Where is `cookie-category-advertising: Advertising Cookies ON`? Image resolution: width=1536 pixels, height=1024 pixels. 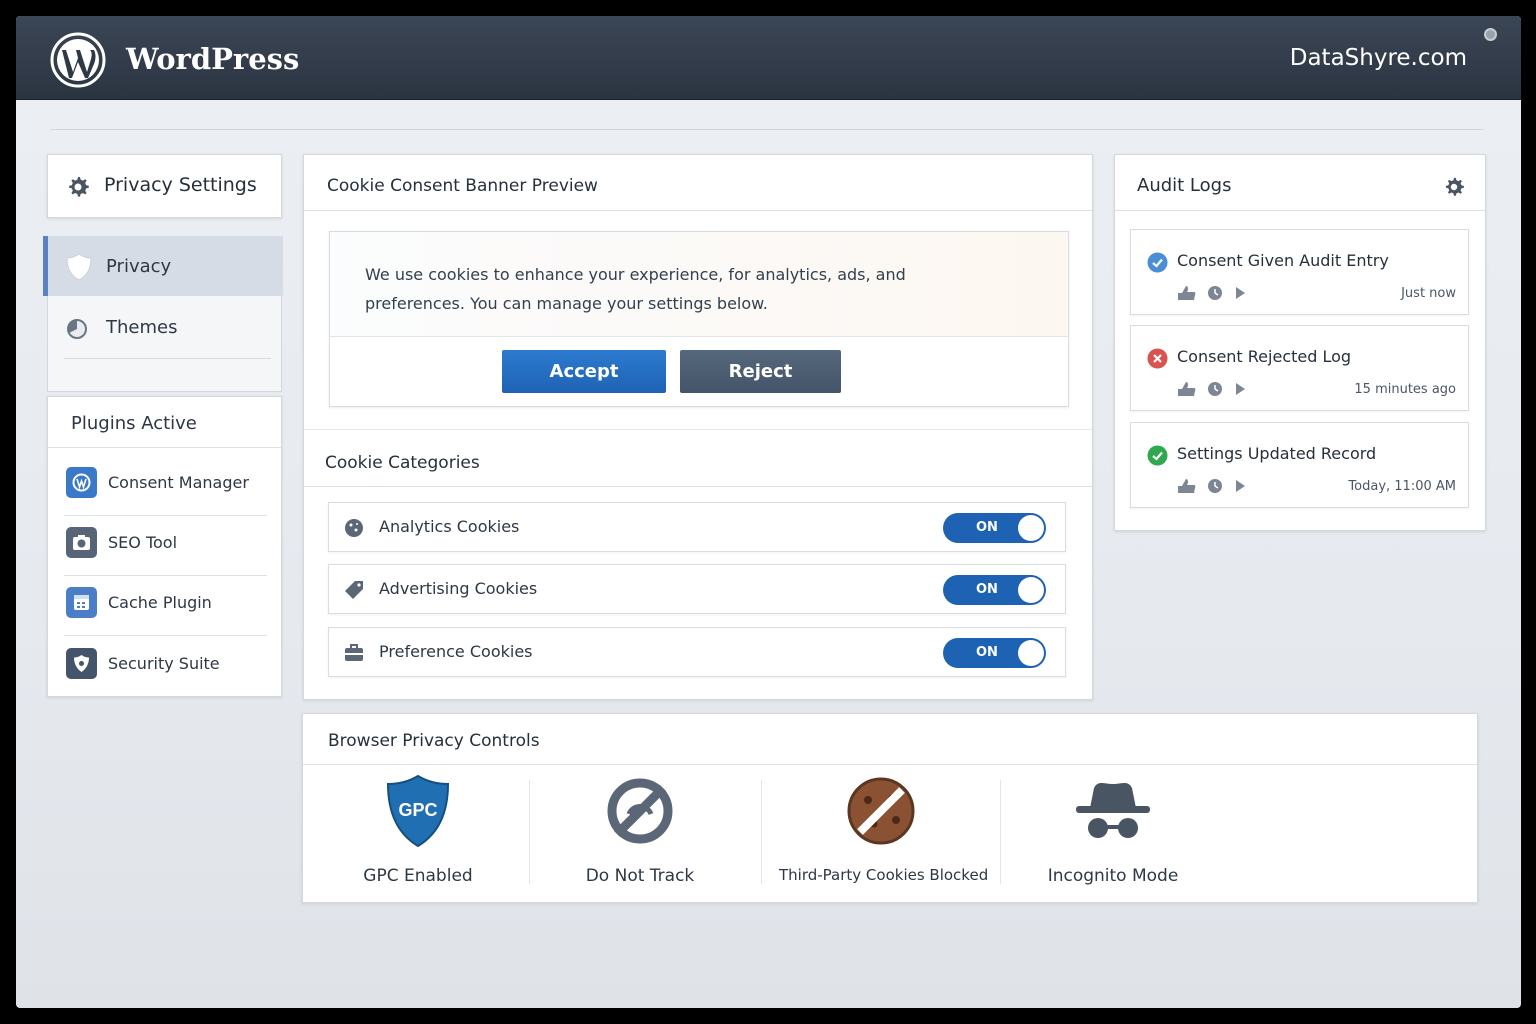 cookie-category-advertising: Advertising Cookies ON is located at coordinates (697, 589).